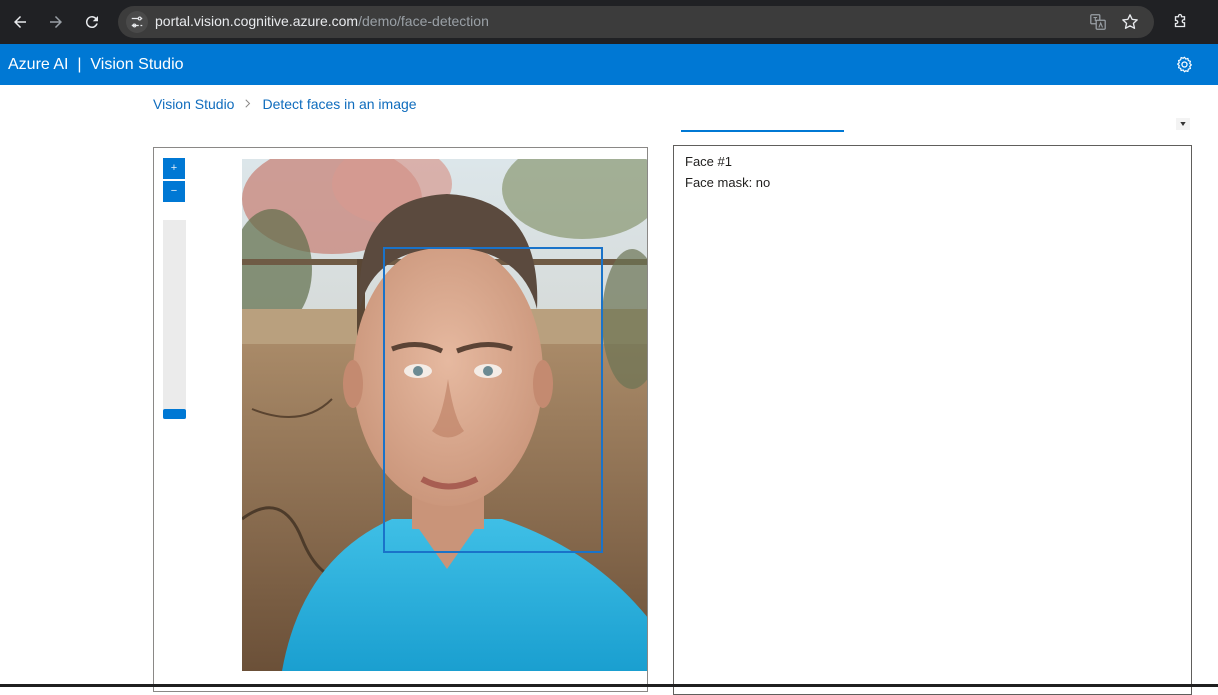  Describe the element at coordinates (96, 65) in the screenshot. I see `app-title: Azure AI | Vision Studio` at that location.